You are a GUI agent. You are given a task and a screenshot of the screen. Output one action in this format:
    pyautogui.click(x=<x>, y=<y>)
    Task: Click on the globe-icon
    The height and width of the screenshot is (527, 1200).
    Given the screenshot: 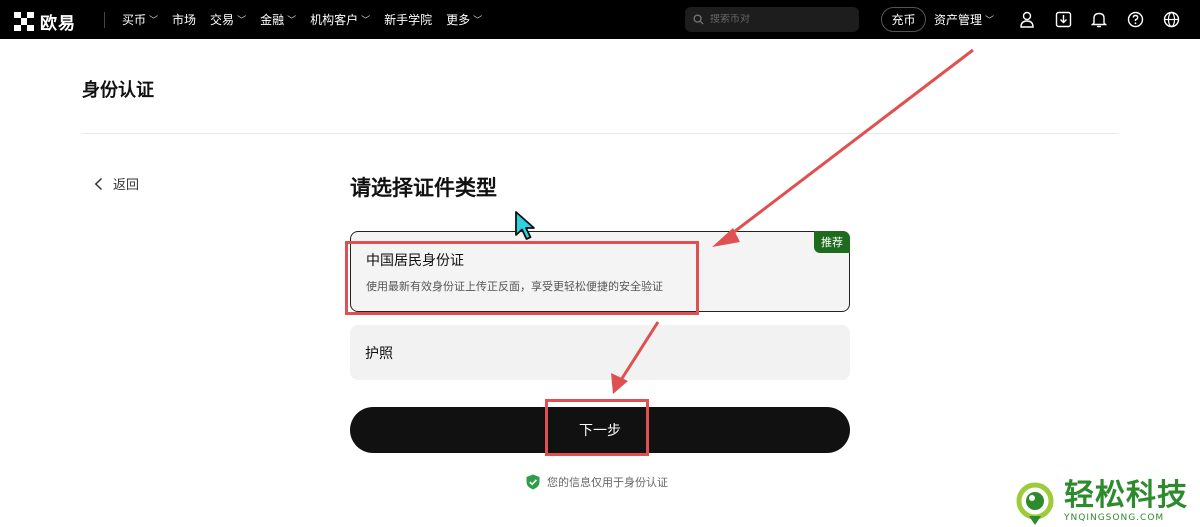 What is the action you would take?
    pyautogui.click(x=1171, y=19)
    